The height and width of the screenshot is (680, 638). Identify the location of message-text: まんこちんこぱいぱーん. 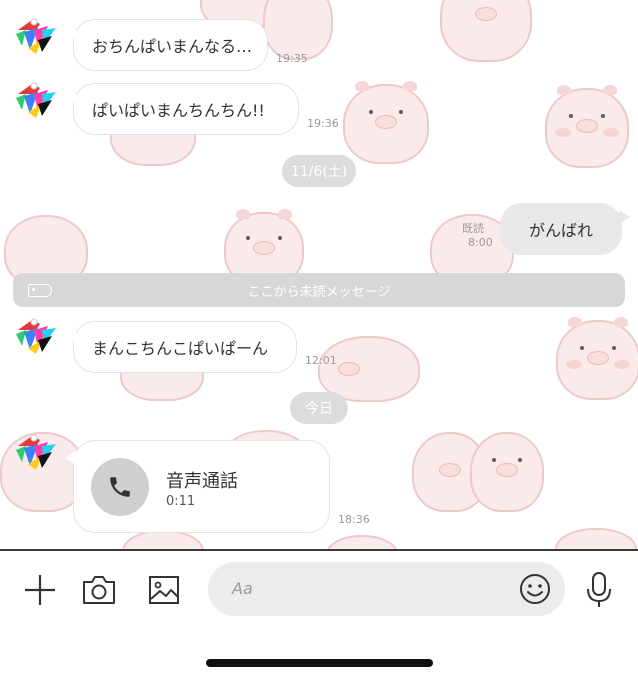
(180, 348).